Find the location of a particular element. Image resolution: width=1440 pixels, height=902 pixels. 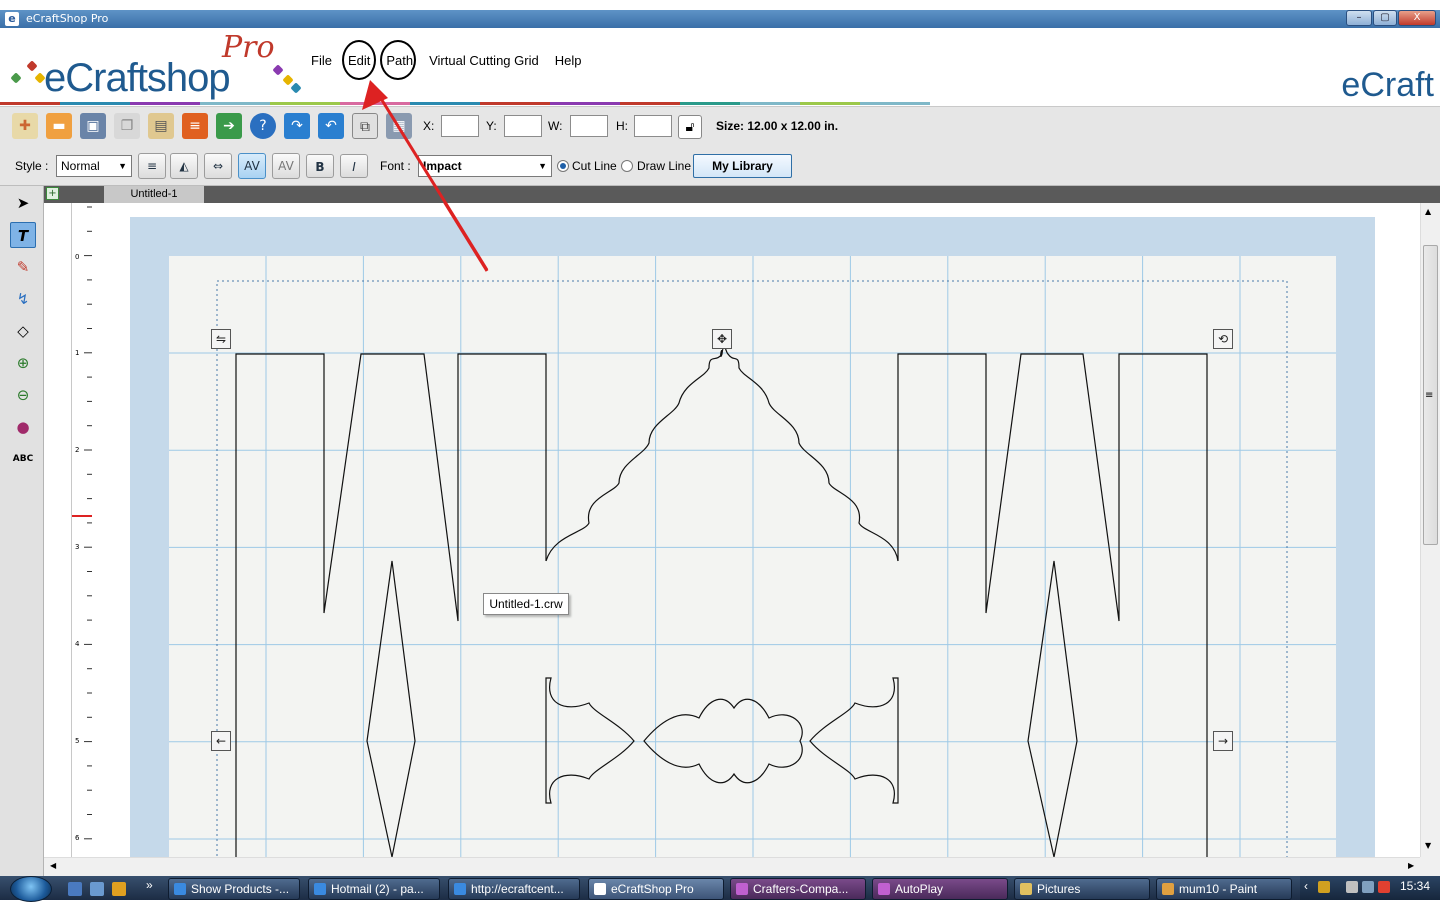

move-handle-icon: ✥ is located at coordinates (722, 339).